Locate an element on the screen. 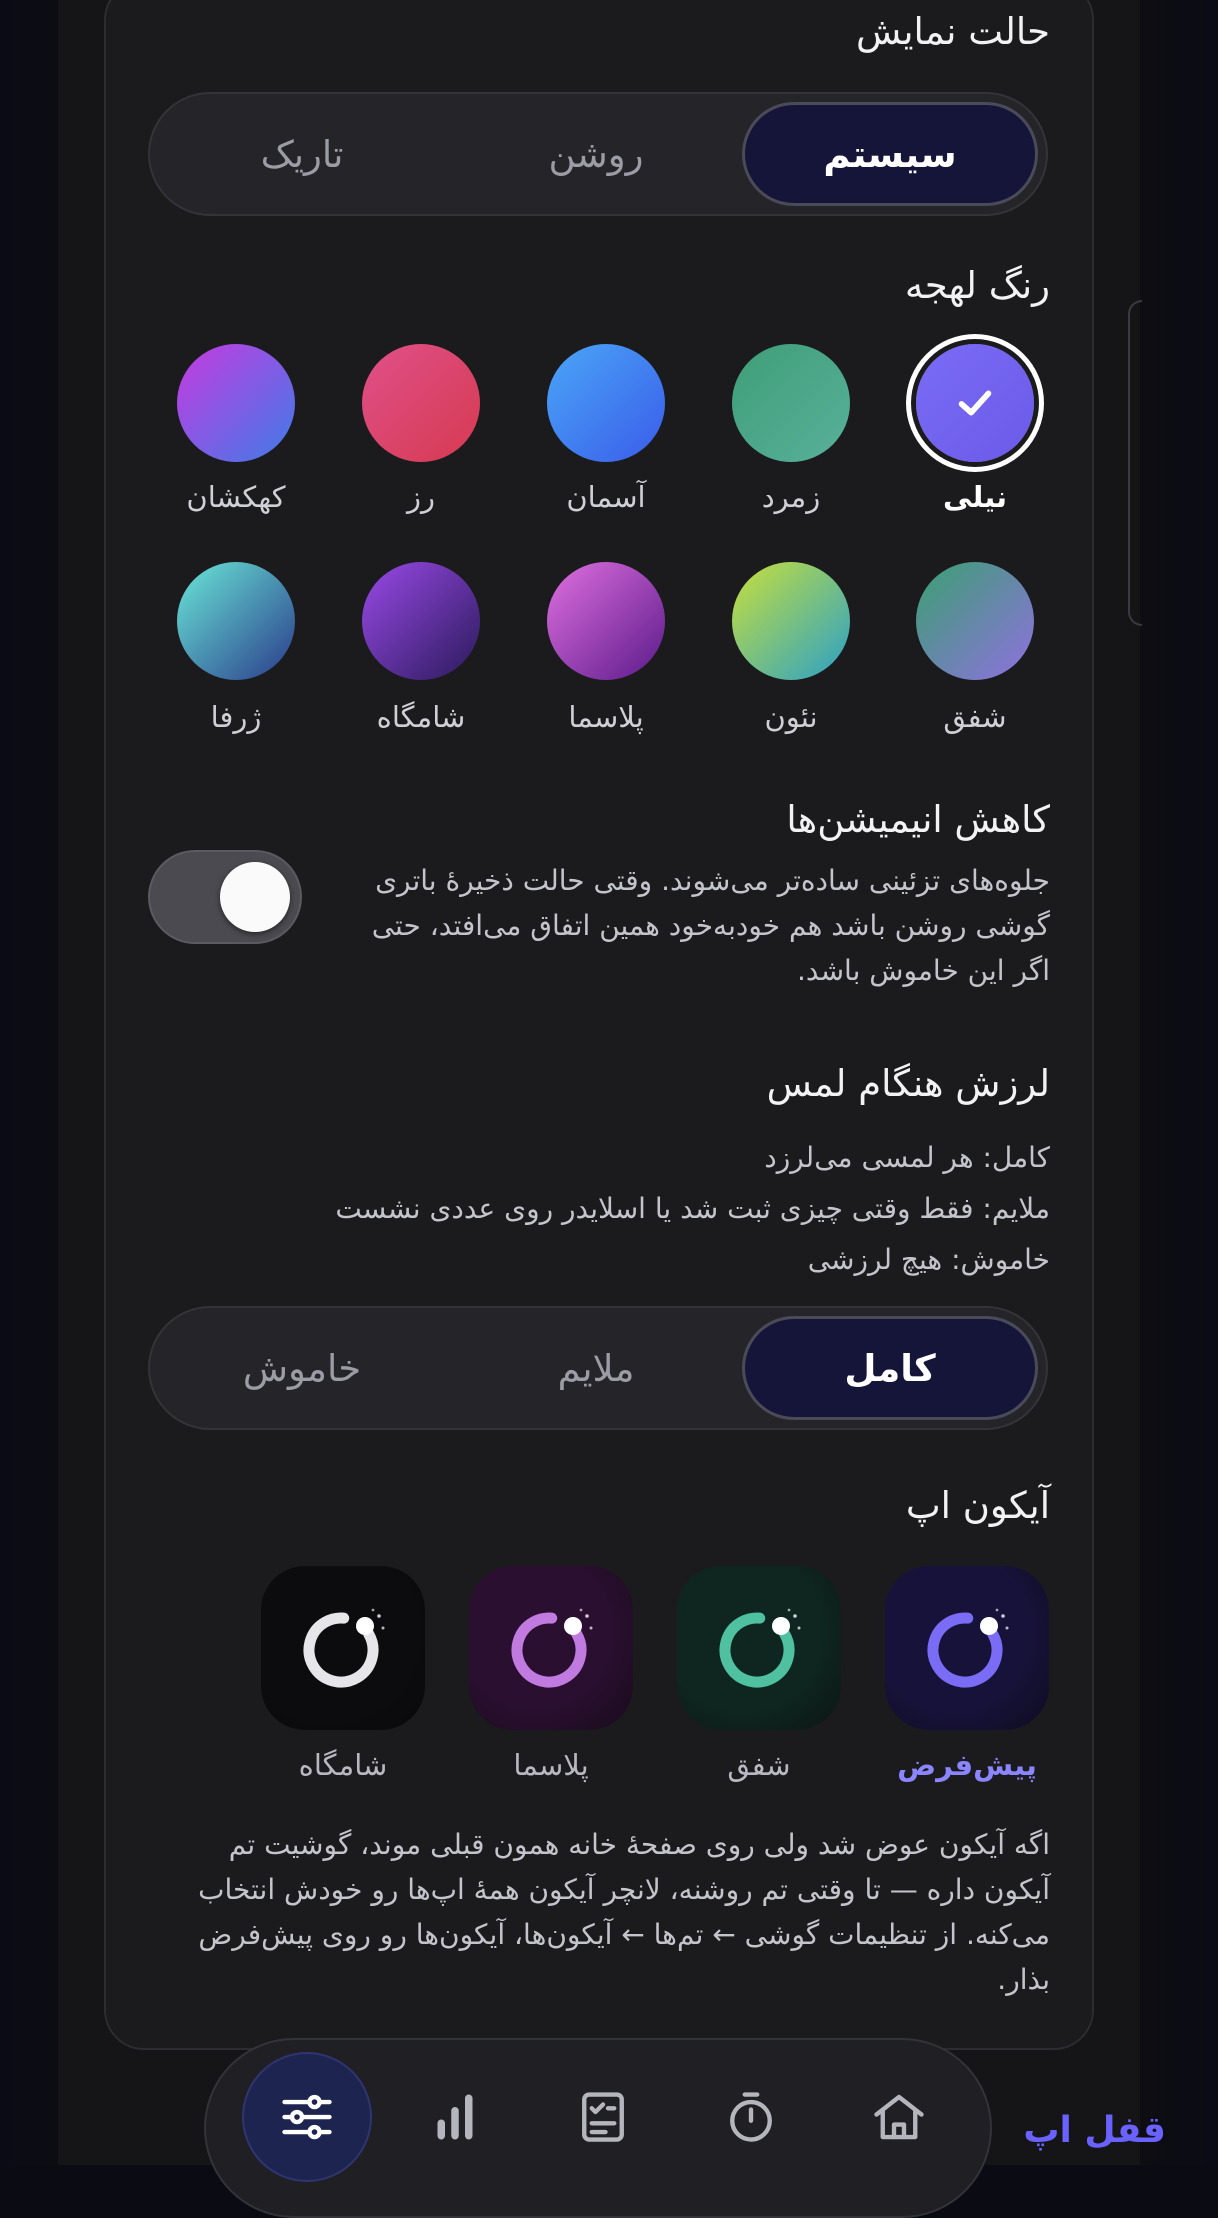 This screenshot has width=1218, height=2218. haptics-off: خاموش is located at coordinates (302, 1368).